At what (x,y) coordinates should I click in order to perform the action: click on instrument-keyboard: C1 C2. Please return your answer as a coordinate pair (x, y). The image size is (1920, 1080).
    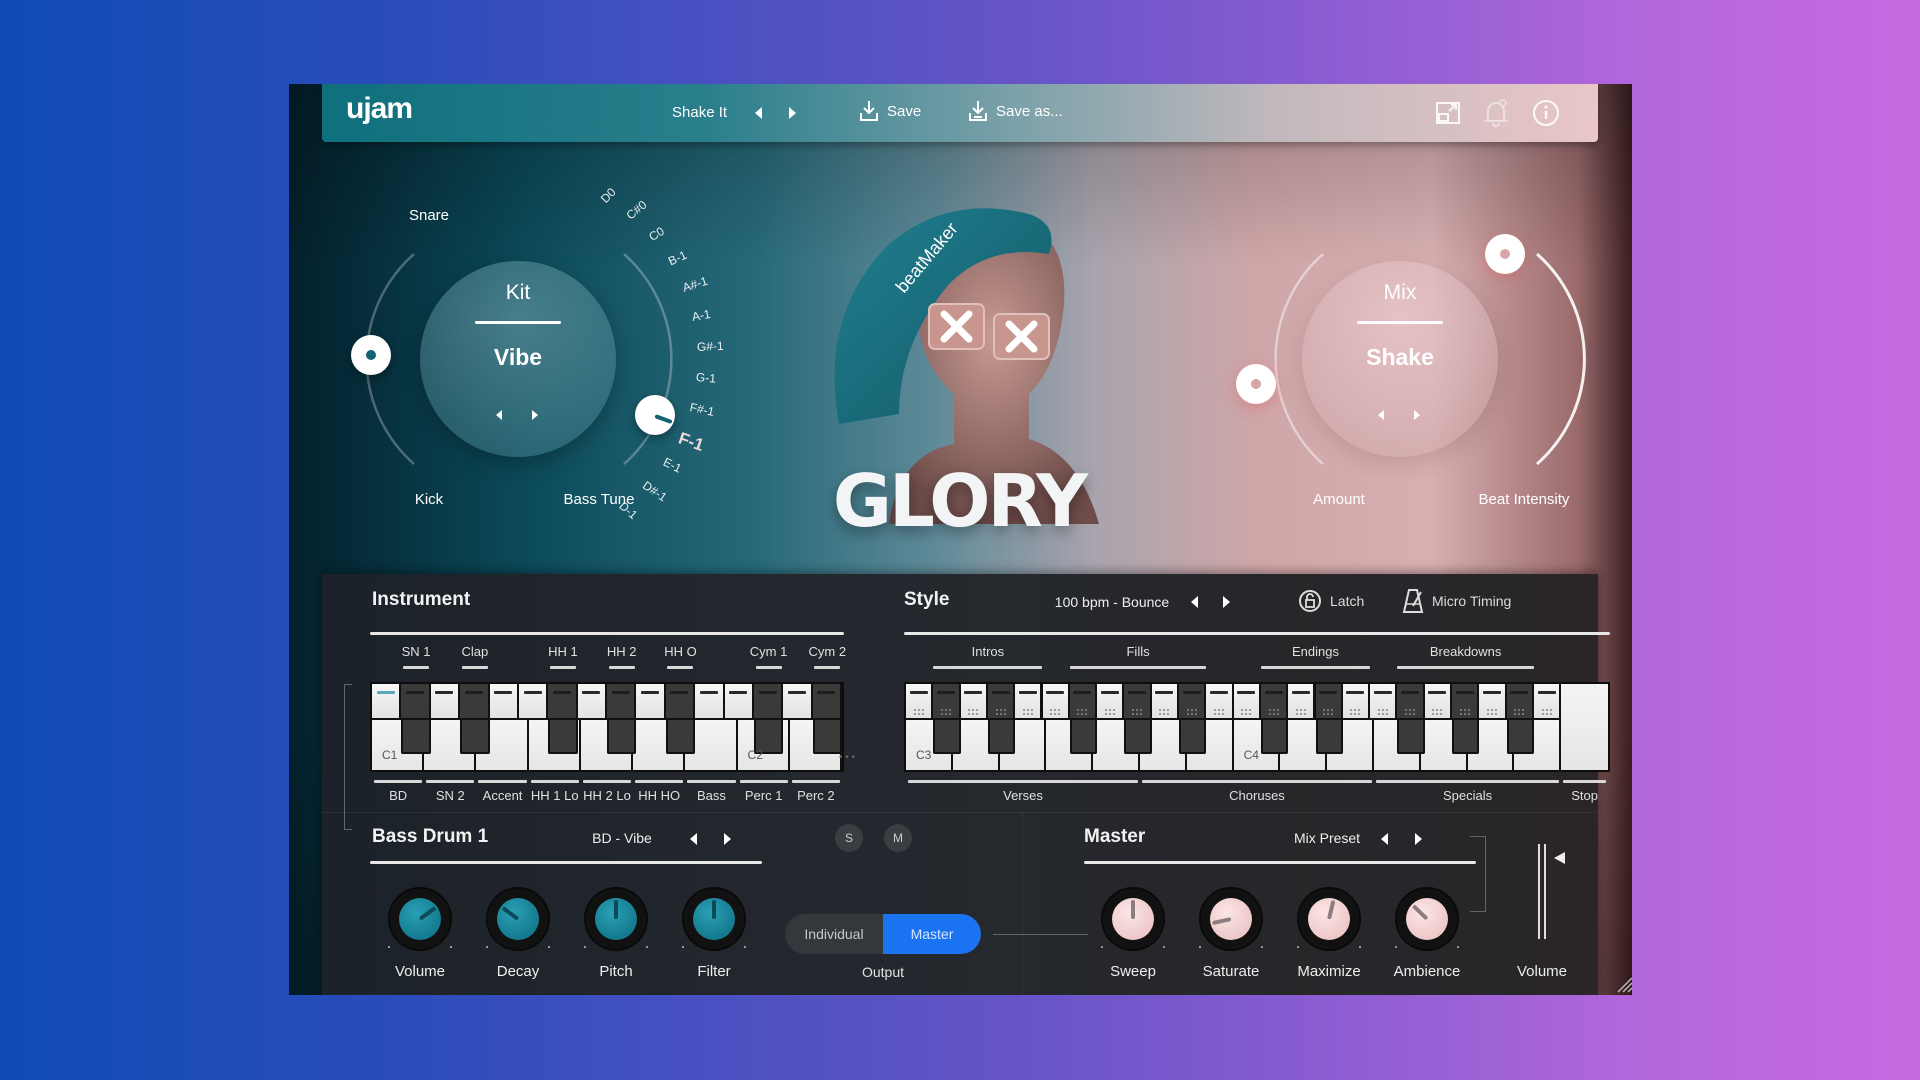
    Looking at the image, I should click on (607, 727).